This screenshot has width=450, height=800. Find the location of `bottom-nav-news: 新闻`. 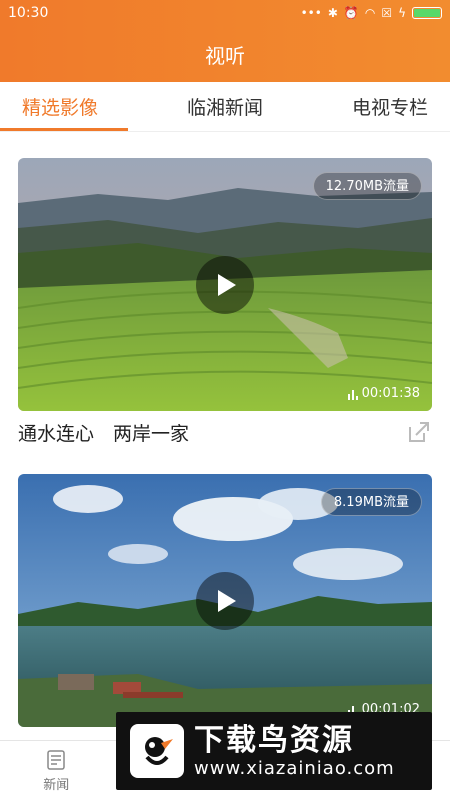

bottom-nav-news: 新闻 is located at coordinates (56, 770).